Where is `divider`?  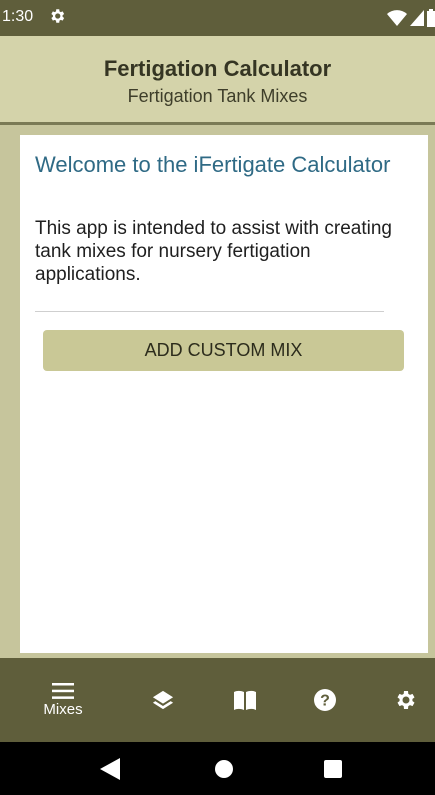 divider is located at coordinates (209, 311).